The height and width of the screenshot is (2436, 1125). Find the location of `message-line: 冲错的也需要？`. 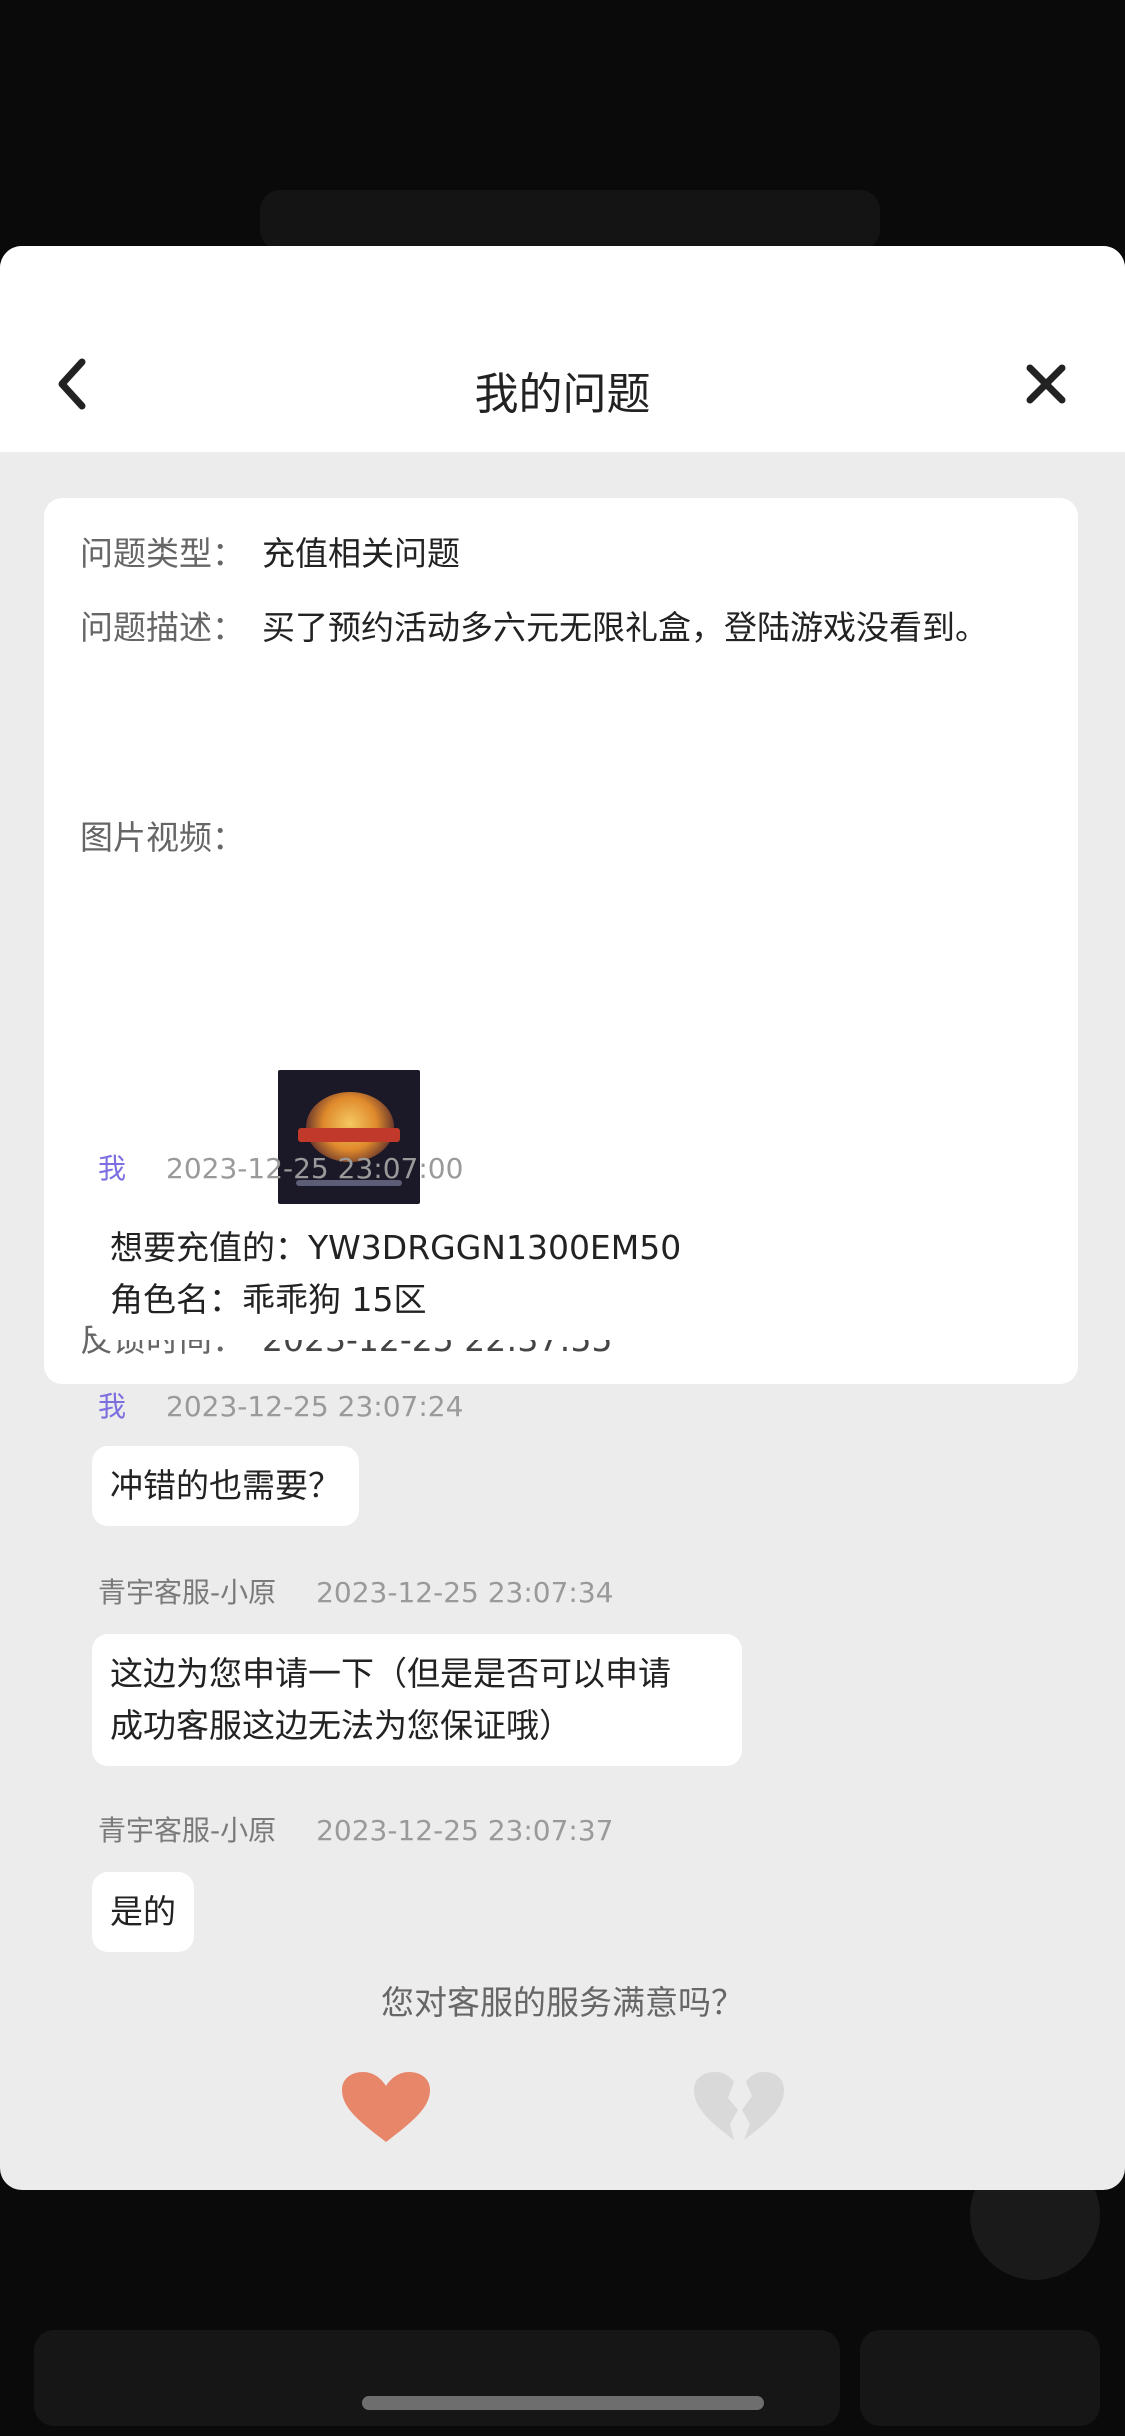

message-line: 冲错的也需要？ is located at coordinates (225, 1485).